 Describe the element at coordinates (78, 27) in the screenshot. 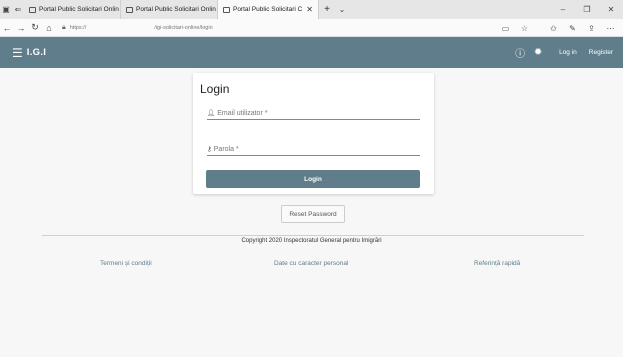

I see `url-scheme: https://` at that location.